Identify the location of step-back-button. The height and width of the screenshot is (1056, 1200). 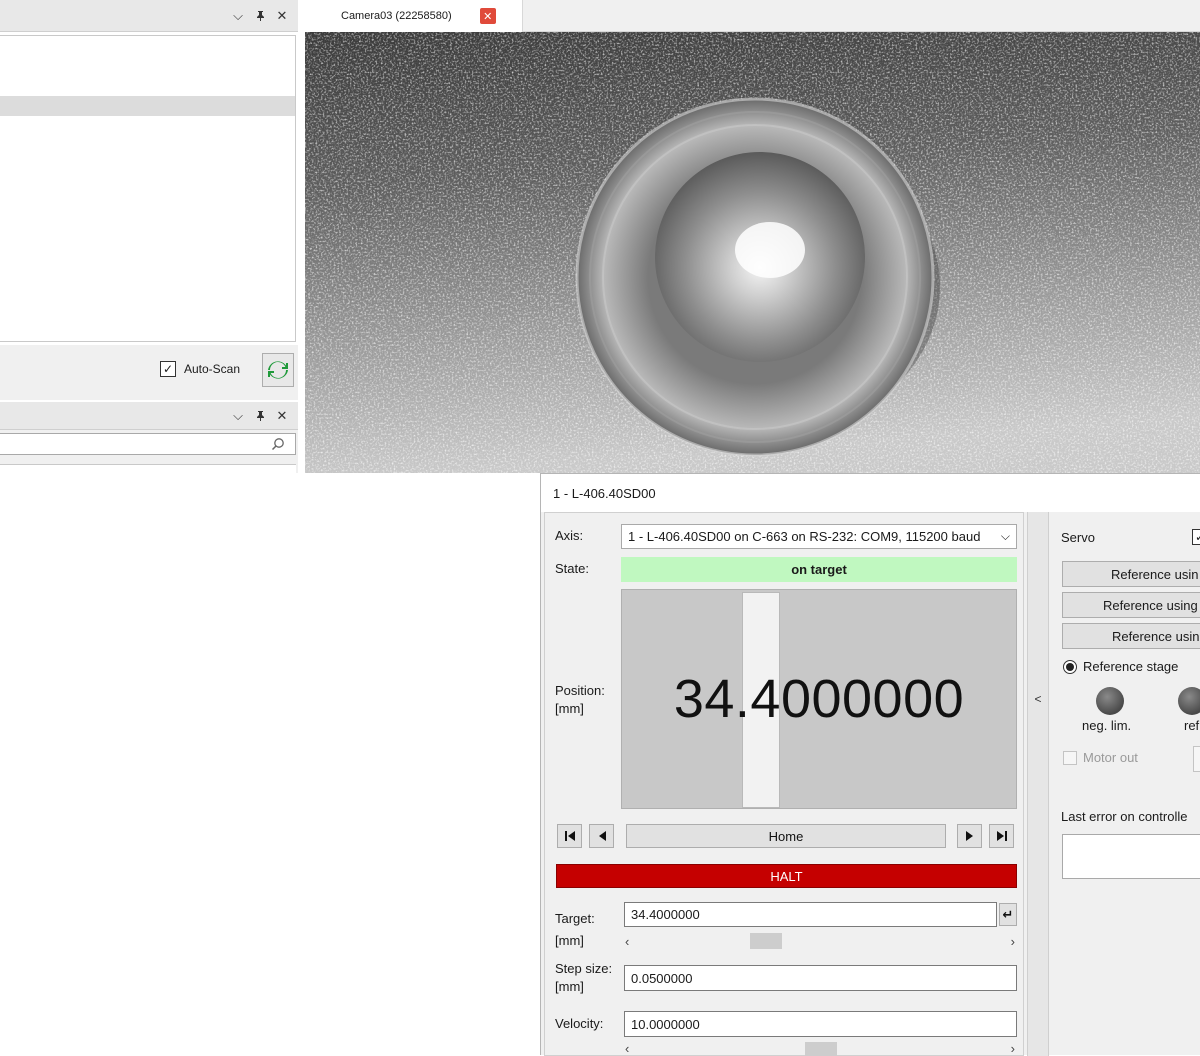
(601, 836).